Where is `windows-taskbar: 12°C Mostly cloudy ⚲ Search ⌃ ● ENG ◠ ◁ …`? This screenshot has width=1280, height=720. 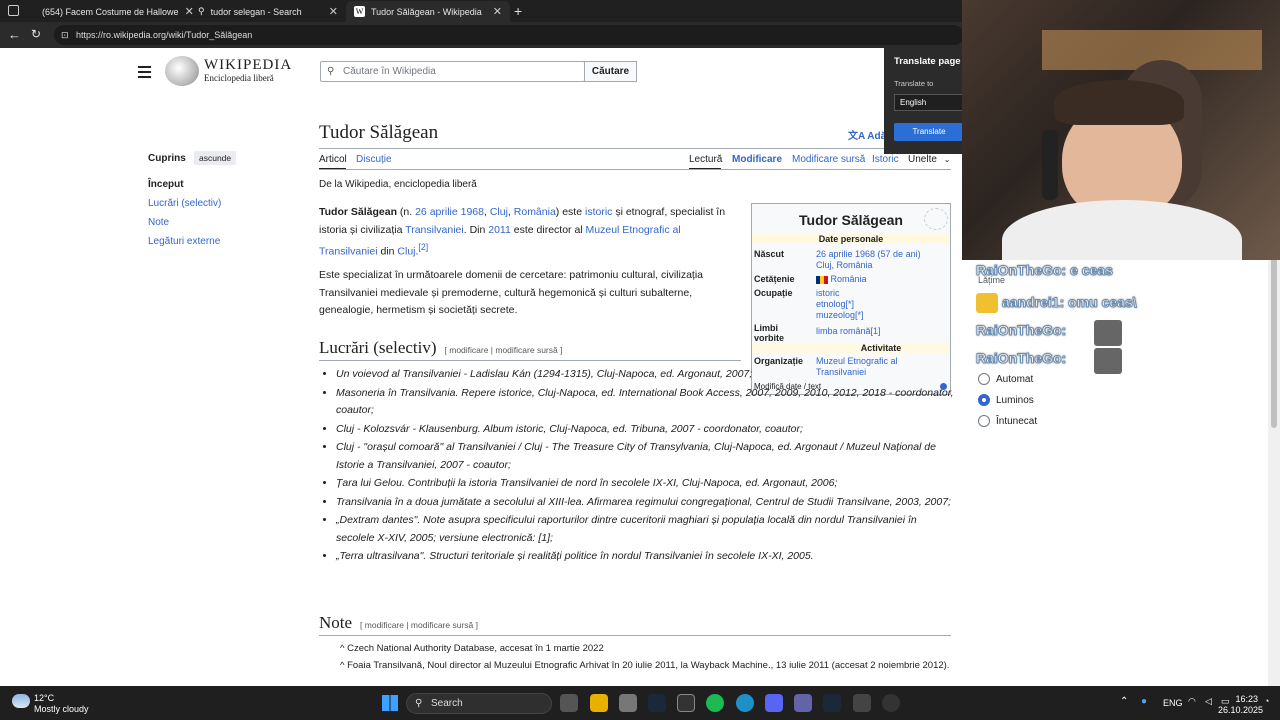
windows-taskbar: 12°C Mostly cloudy ⚲ Search ⌃ ● ENG ◠ ◁ … is located at coordinates (640, 703).